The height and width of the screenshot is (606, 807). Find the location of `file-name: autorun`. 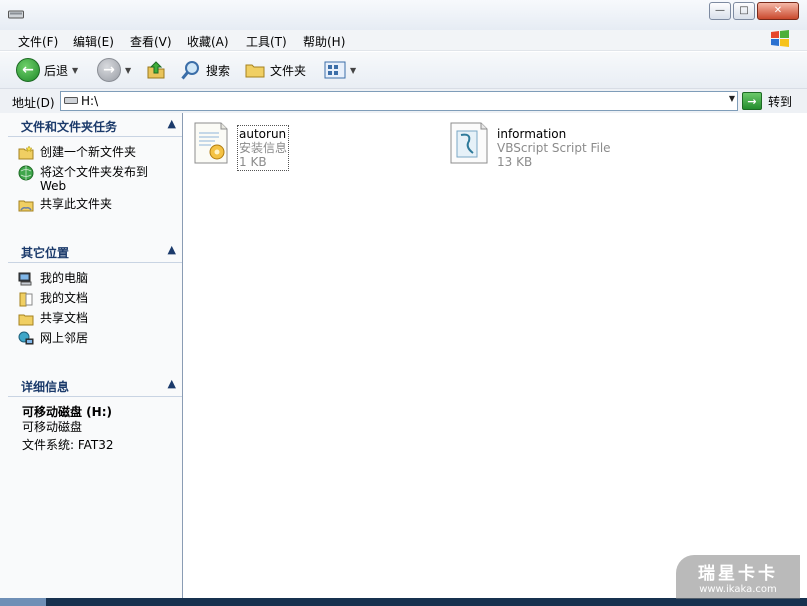

file-name: autorun is located at coordinates (263, 134).